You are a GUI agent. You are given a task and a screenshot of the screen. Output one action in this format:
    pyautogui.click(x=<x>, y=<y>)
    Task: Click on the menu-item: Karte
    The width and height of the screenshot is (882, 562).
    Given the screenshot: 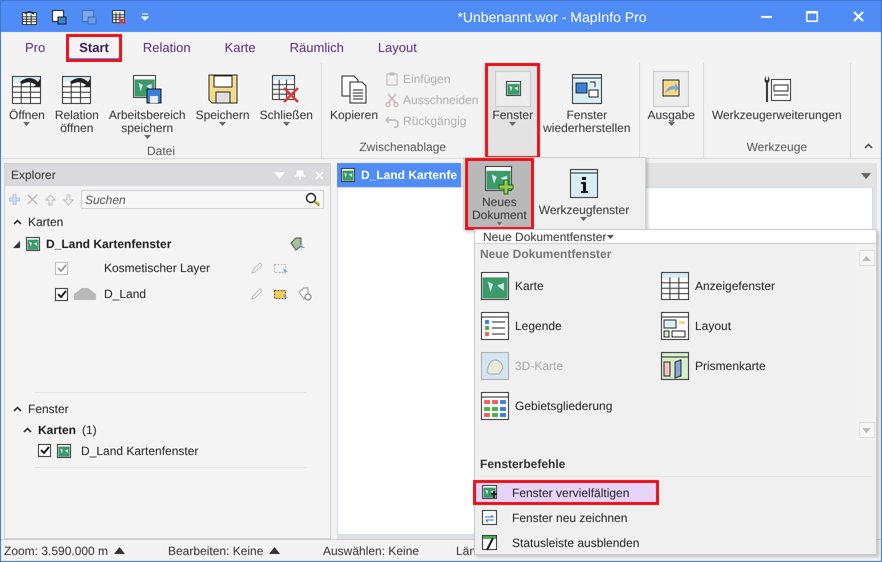 What is the action you would take?
    pyautogui.click(x=569, y=286)
    